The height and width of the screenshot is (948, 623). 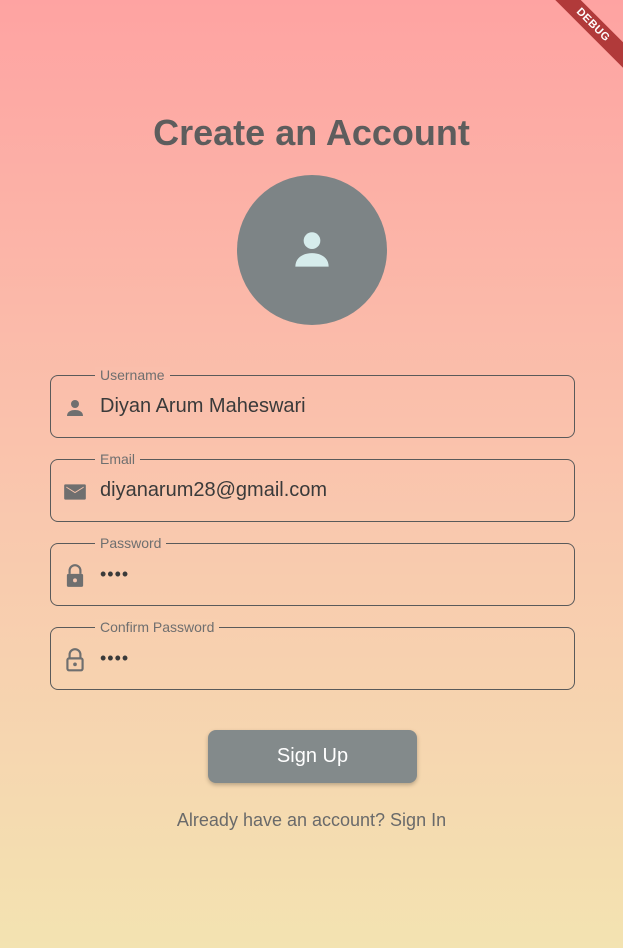 I want to click on debug-banner: DEBUG, so click(x=583, y=40).